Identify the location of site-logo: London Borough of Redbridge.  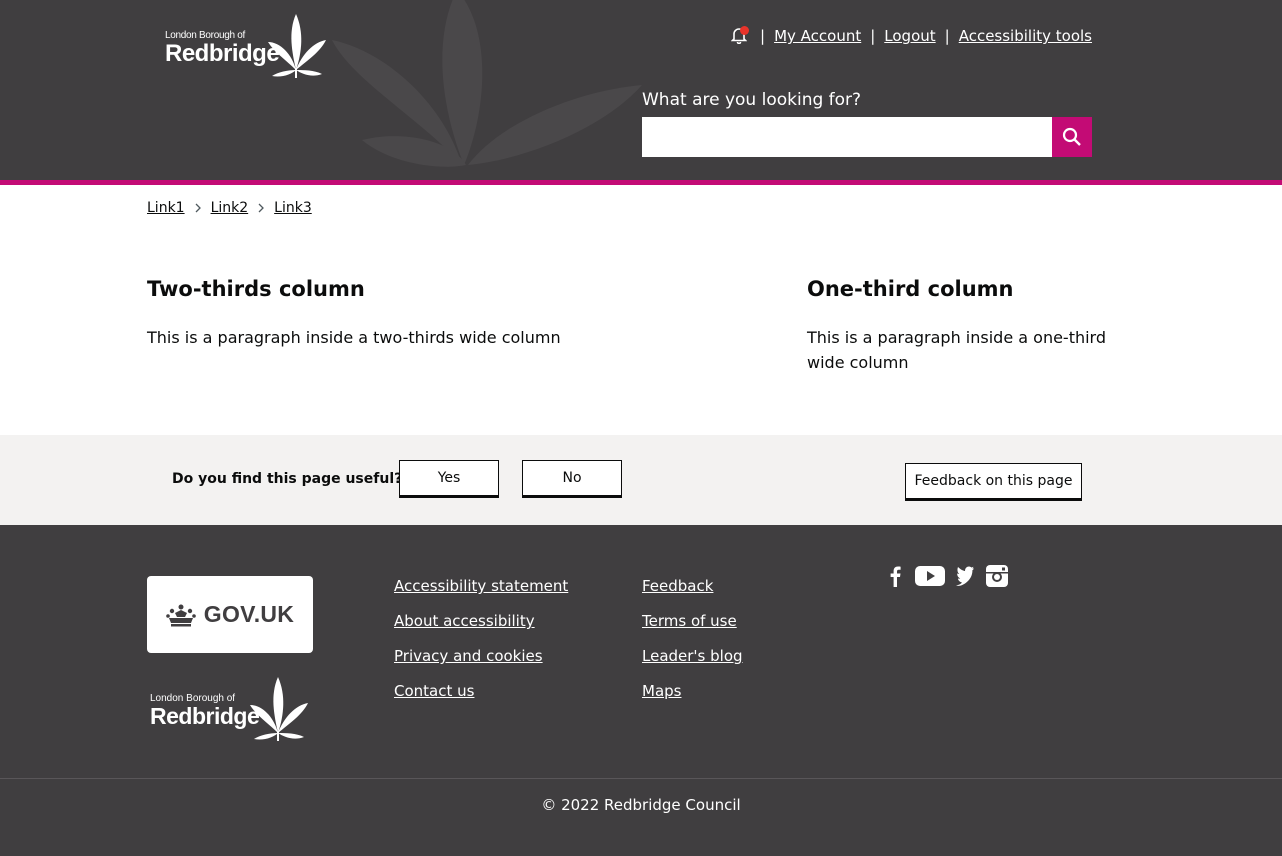
(247, 46).